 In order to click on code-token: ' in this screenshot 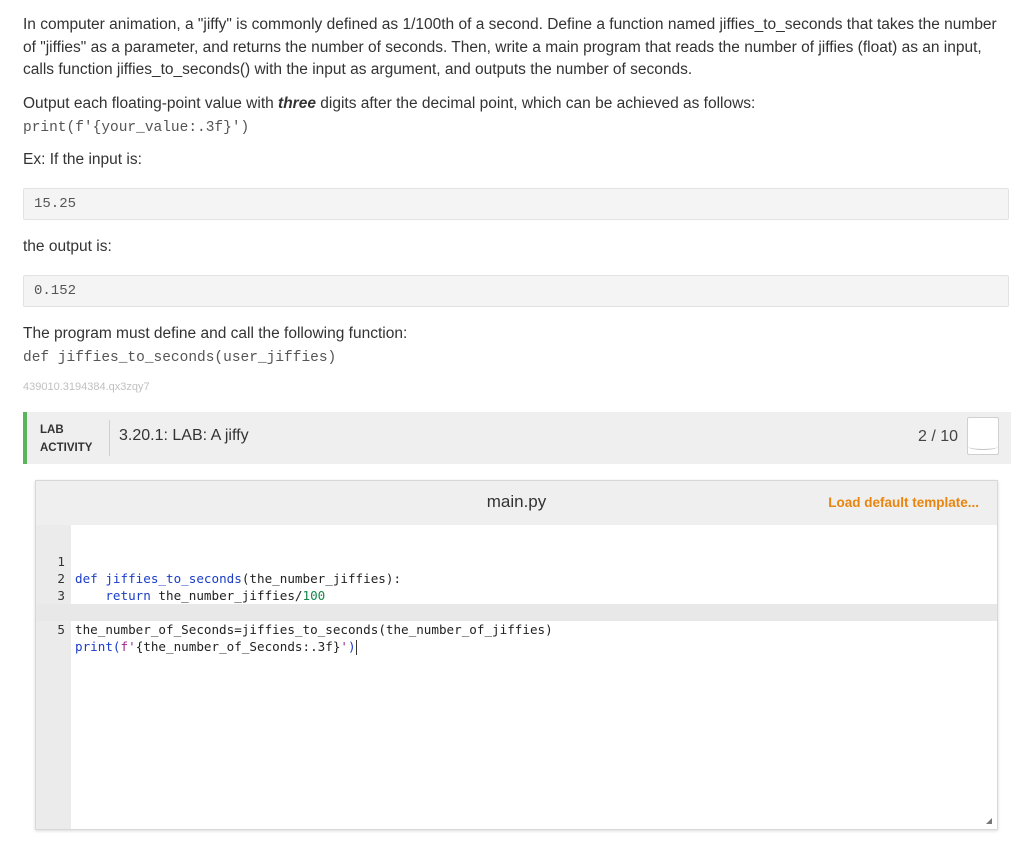, I will do `click(344, 646)`.